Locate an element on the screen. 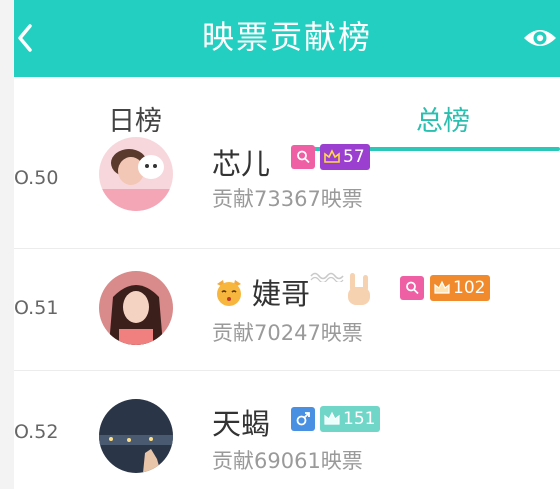 Image resolution: width=560 pixels, height=489 pixels. eye-icon is located at coordinates (540, 38).